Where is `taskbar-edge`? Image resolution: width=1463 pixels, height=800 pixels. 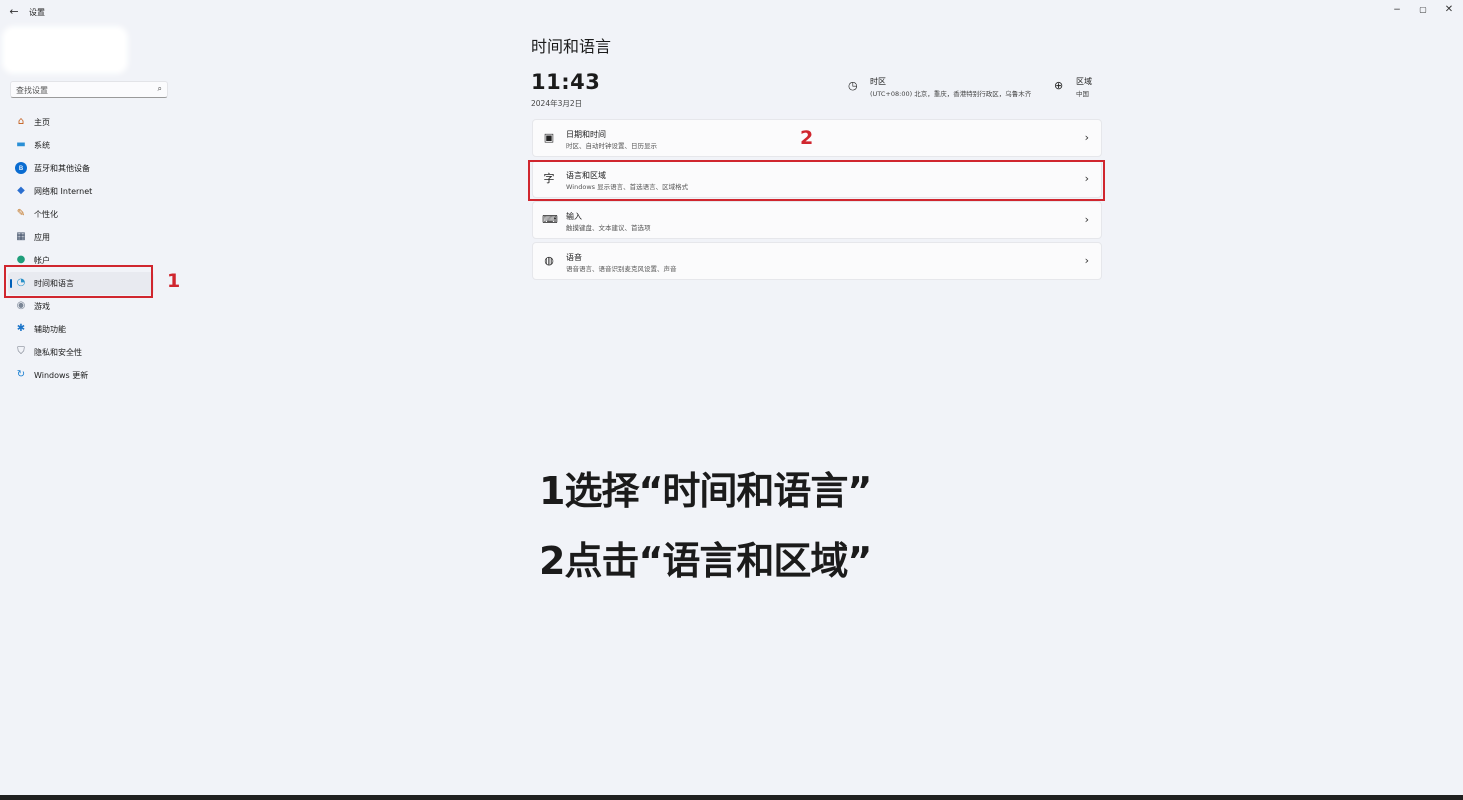
taskbar-edge is located at coordinates (731, 797).